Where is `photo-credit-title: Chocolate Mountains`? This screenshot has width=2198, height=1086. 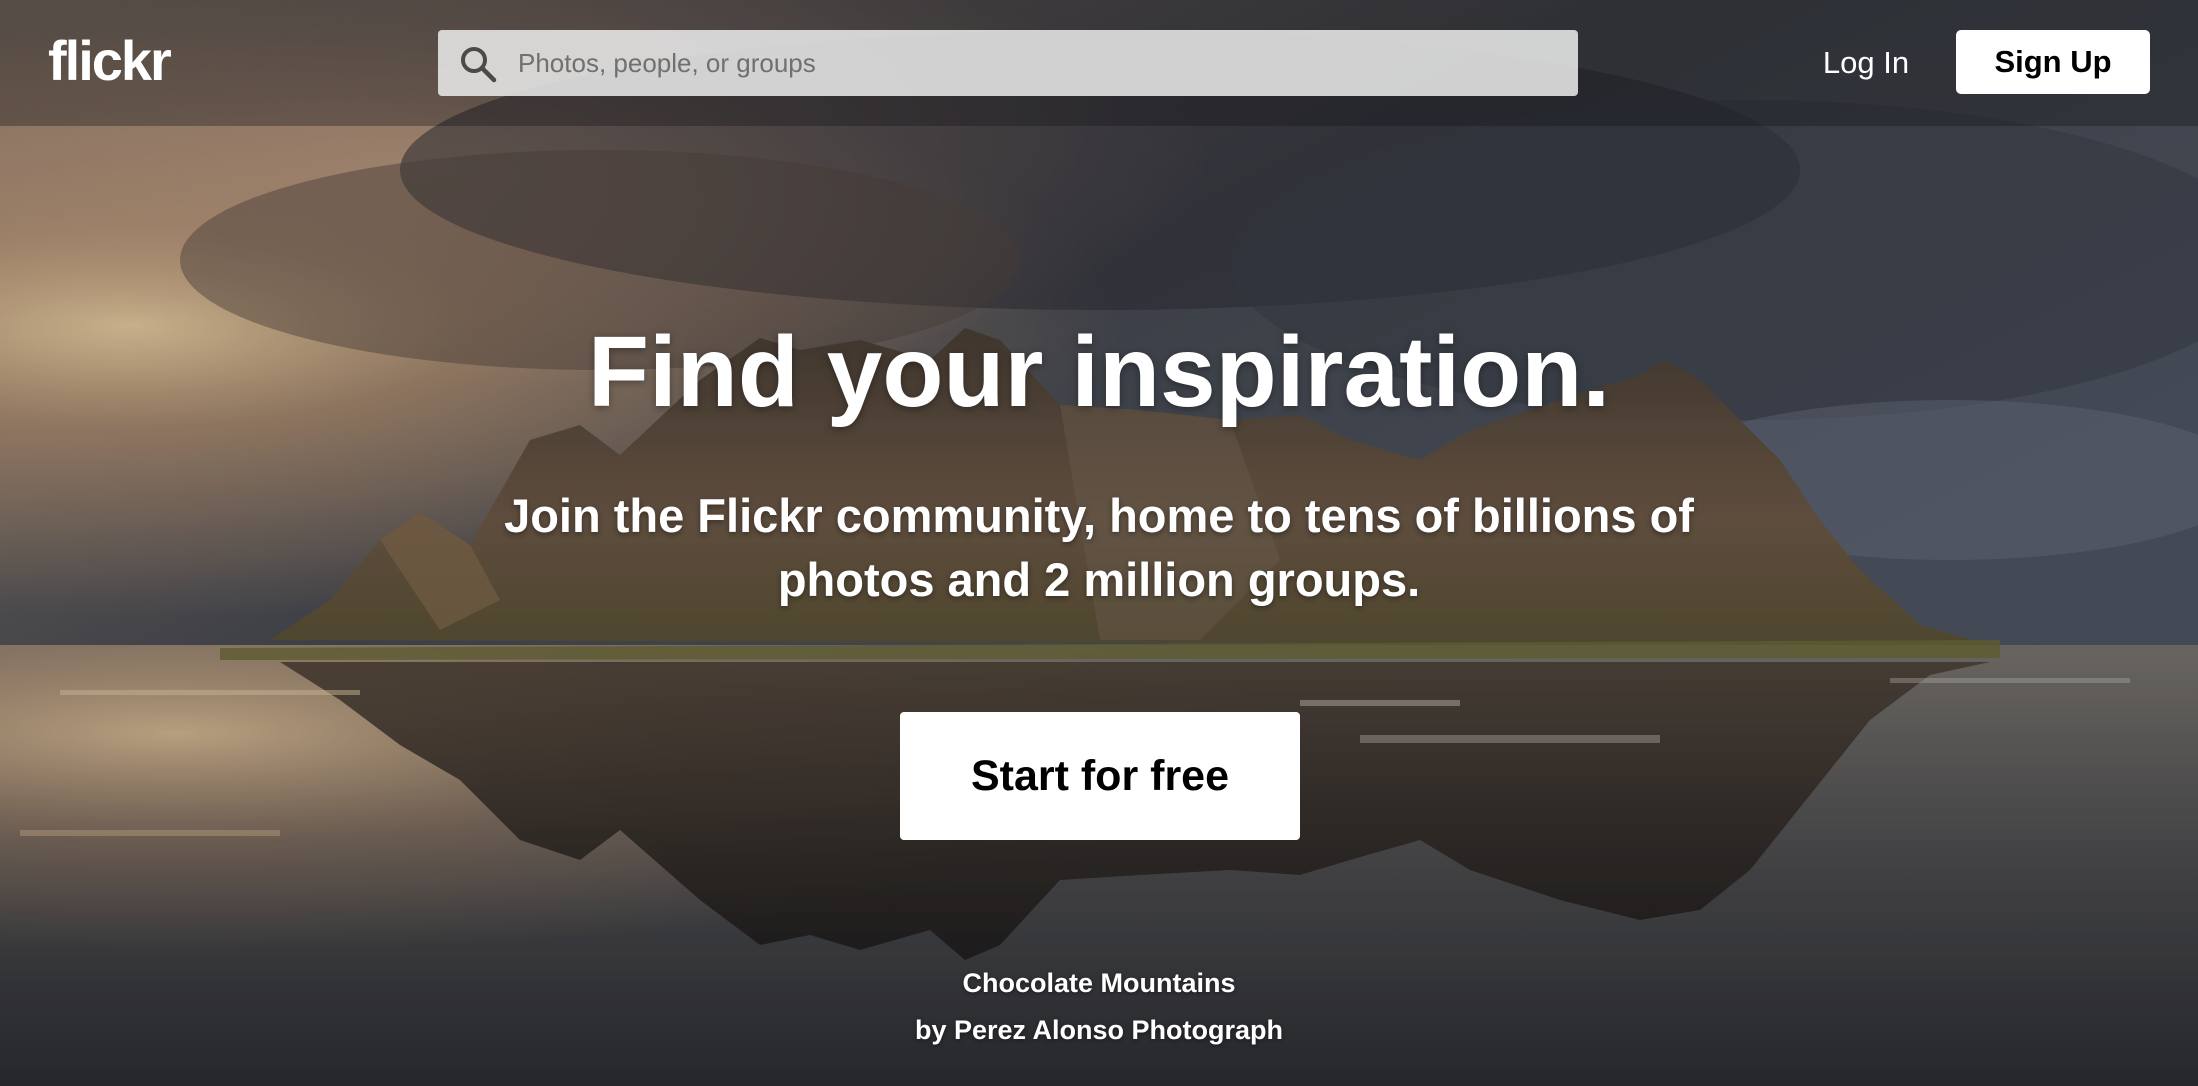 photo-credit-title: Chocolate Mountains is located at coordinates (1099, 983).